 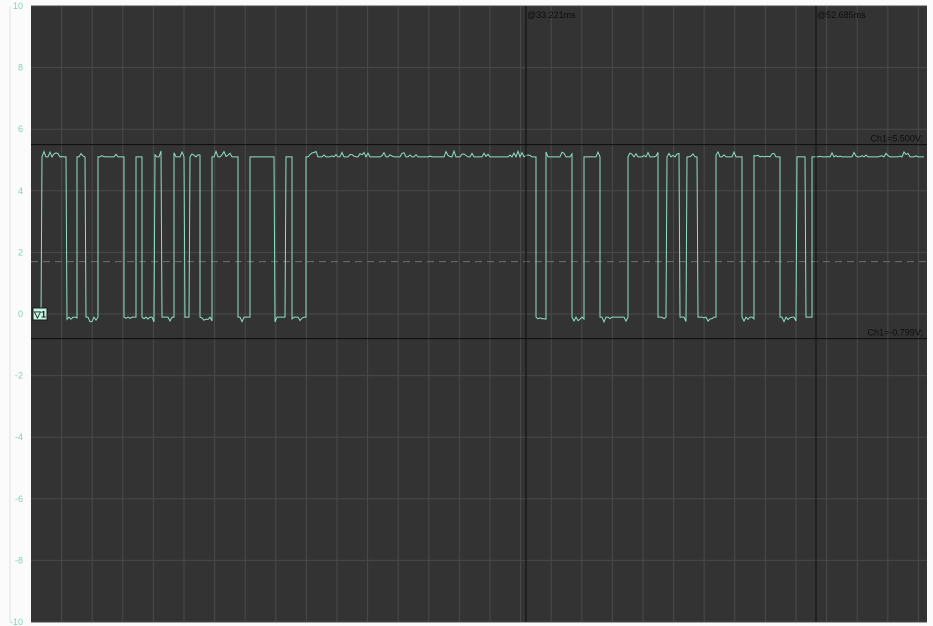 I want to click on channel-1-ground-marker: ▽1, so click(x=40, y=314).